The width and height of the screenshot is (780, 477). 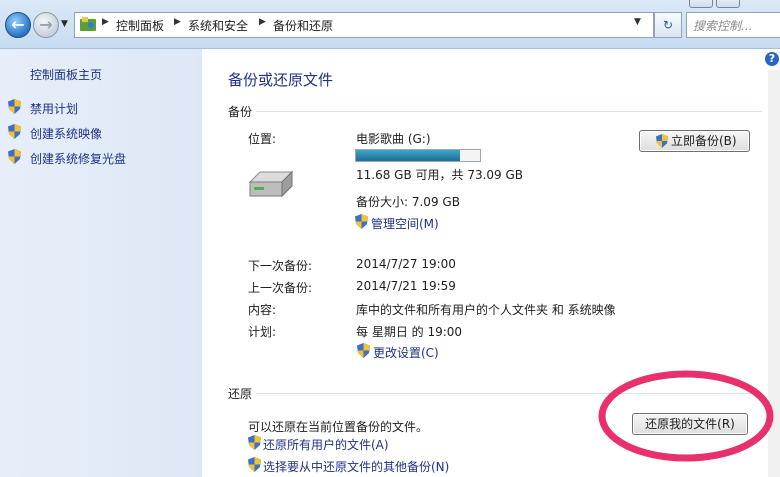 I want to click on next-backup-label: 下一次备份:, so click(x=280, y=266).